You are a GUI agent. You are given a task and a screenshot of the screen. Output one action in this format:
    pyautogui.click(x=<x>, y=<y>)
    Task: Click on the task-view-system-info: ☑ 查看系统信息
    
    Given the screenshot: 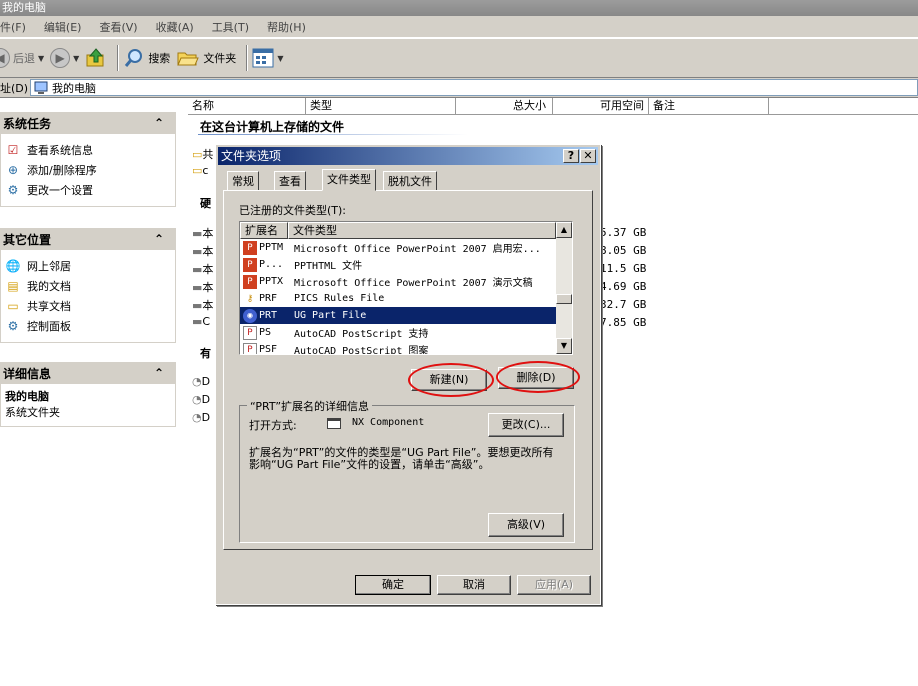 What is the action you would take?
    pyautogui.click(x=90, y=150)
    